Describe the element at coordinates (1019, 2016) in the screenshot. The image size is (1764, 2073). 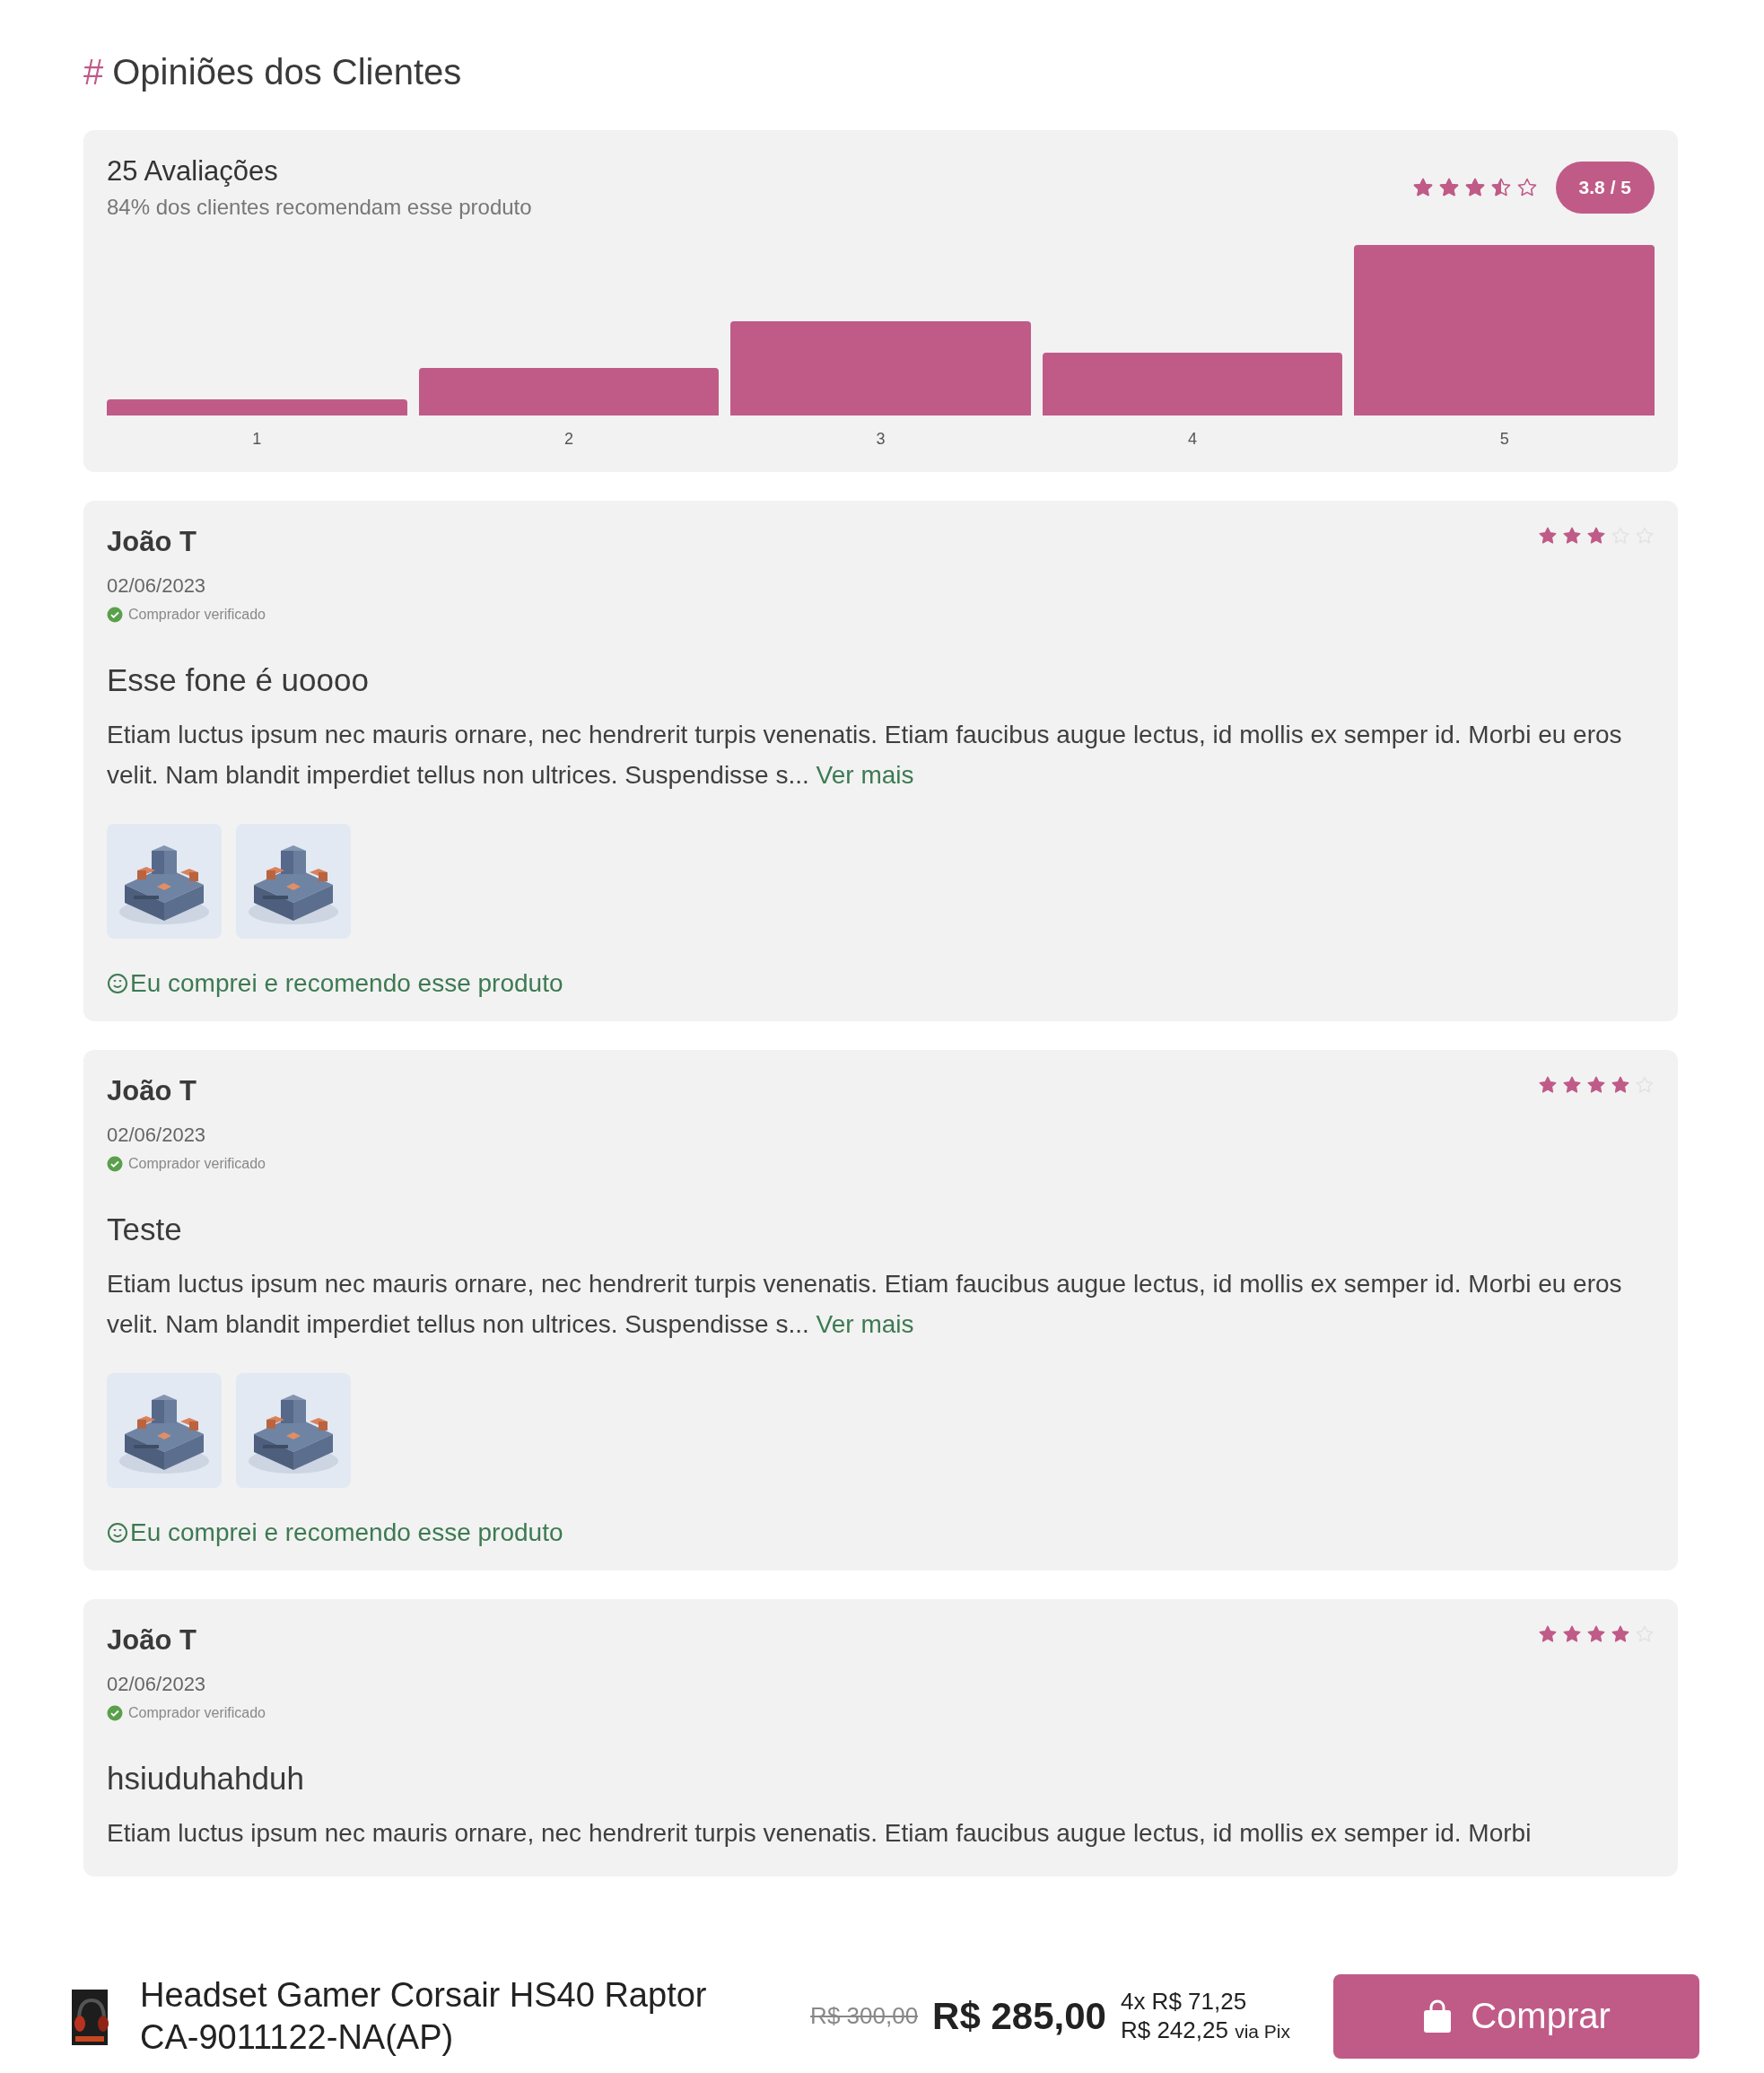
I see `price: R$ 285,00` at that location.